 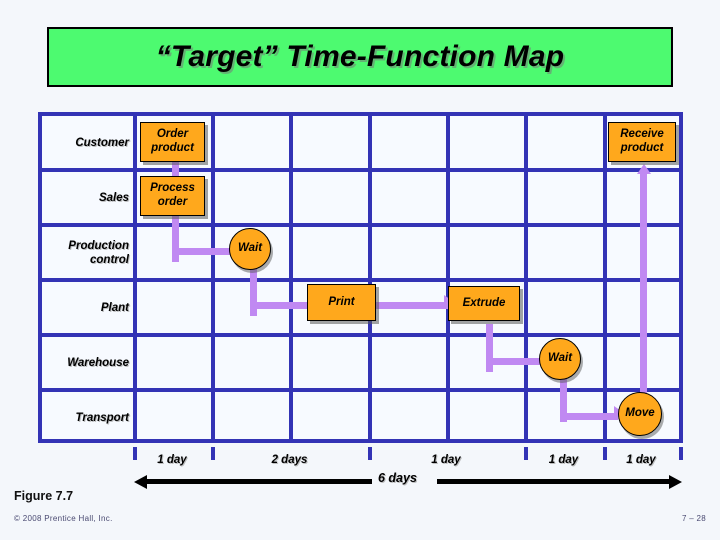 What do you see at coordinates (412, 305) in the screenshot?
I see `connector-print-to-extrude` at bounding box center [412, 305].